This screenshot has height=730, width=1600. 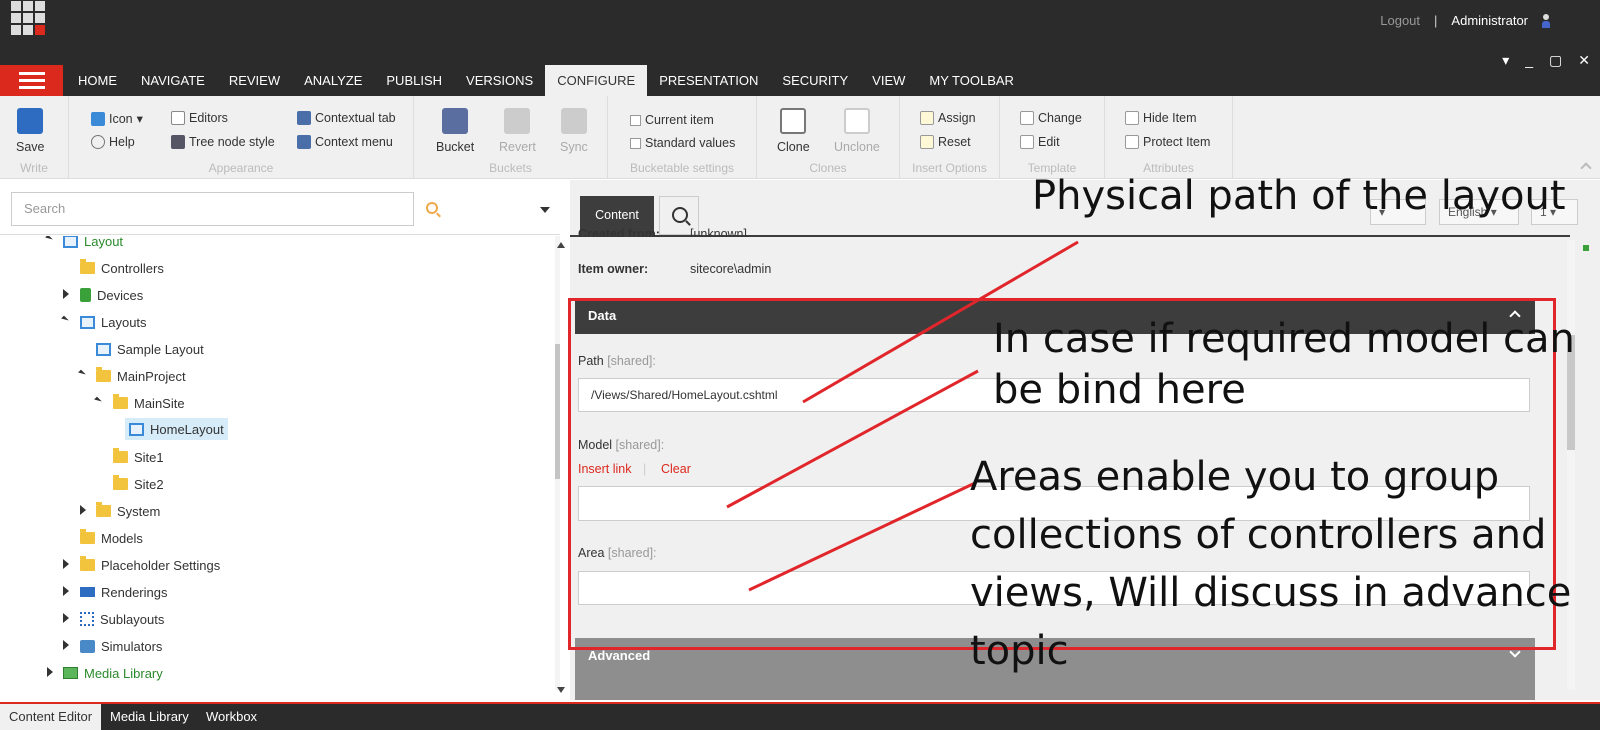 I want to click on scrollbar-thumb, so click(x=557, y=411).